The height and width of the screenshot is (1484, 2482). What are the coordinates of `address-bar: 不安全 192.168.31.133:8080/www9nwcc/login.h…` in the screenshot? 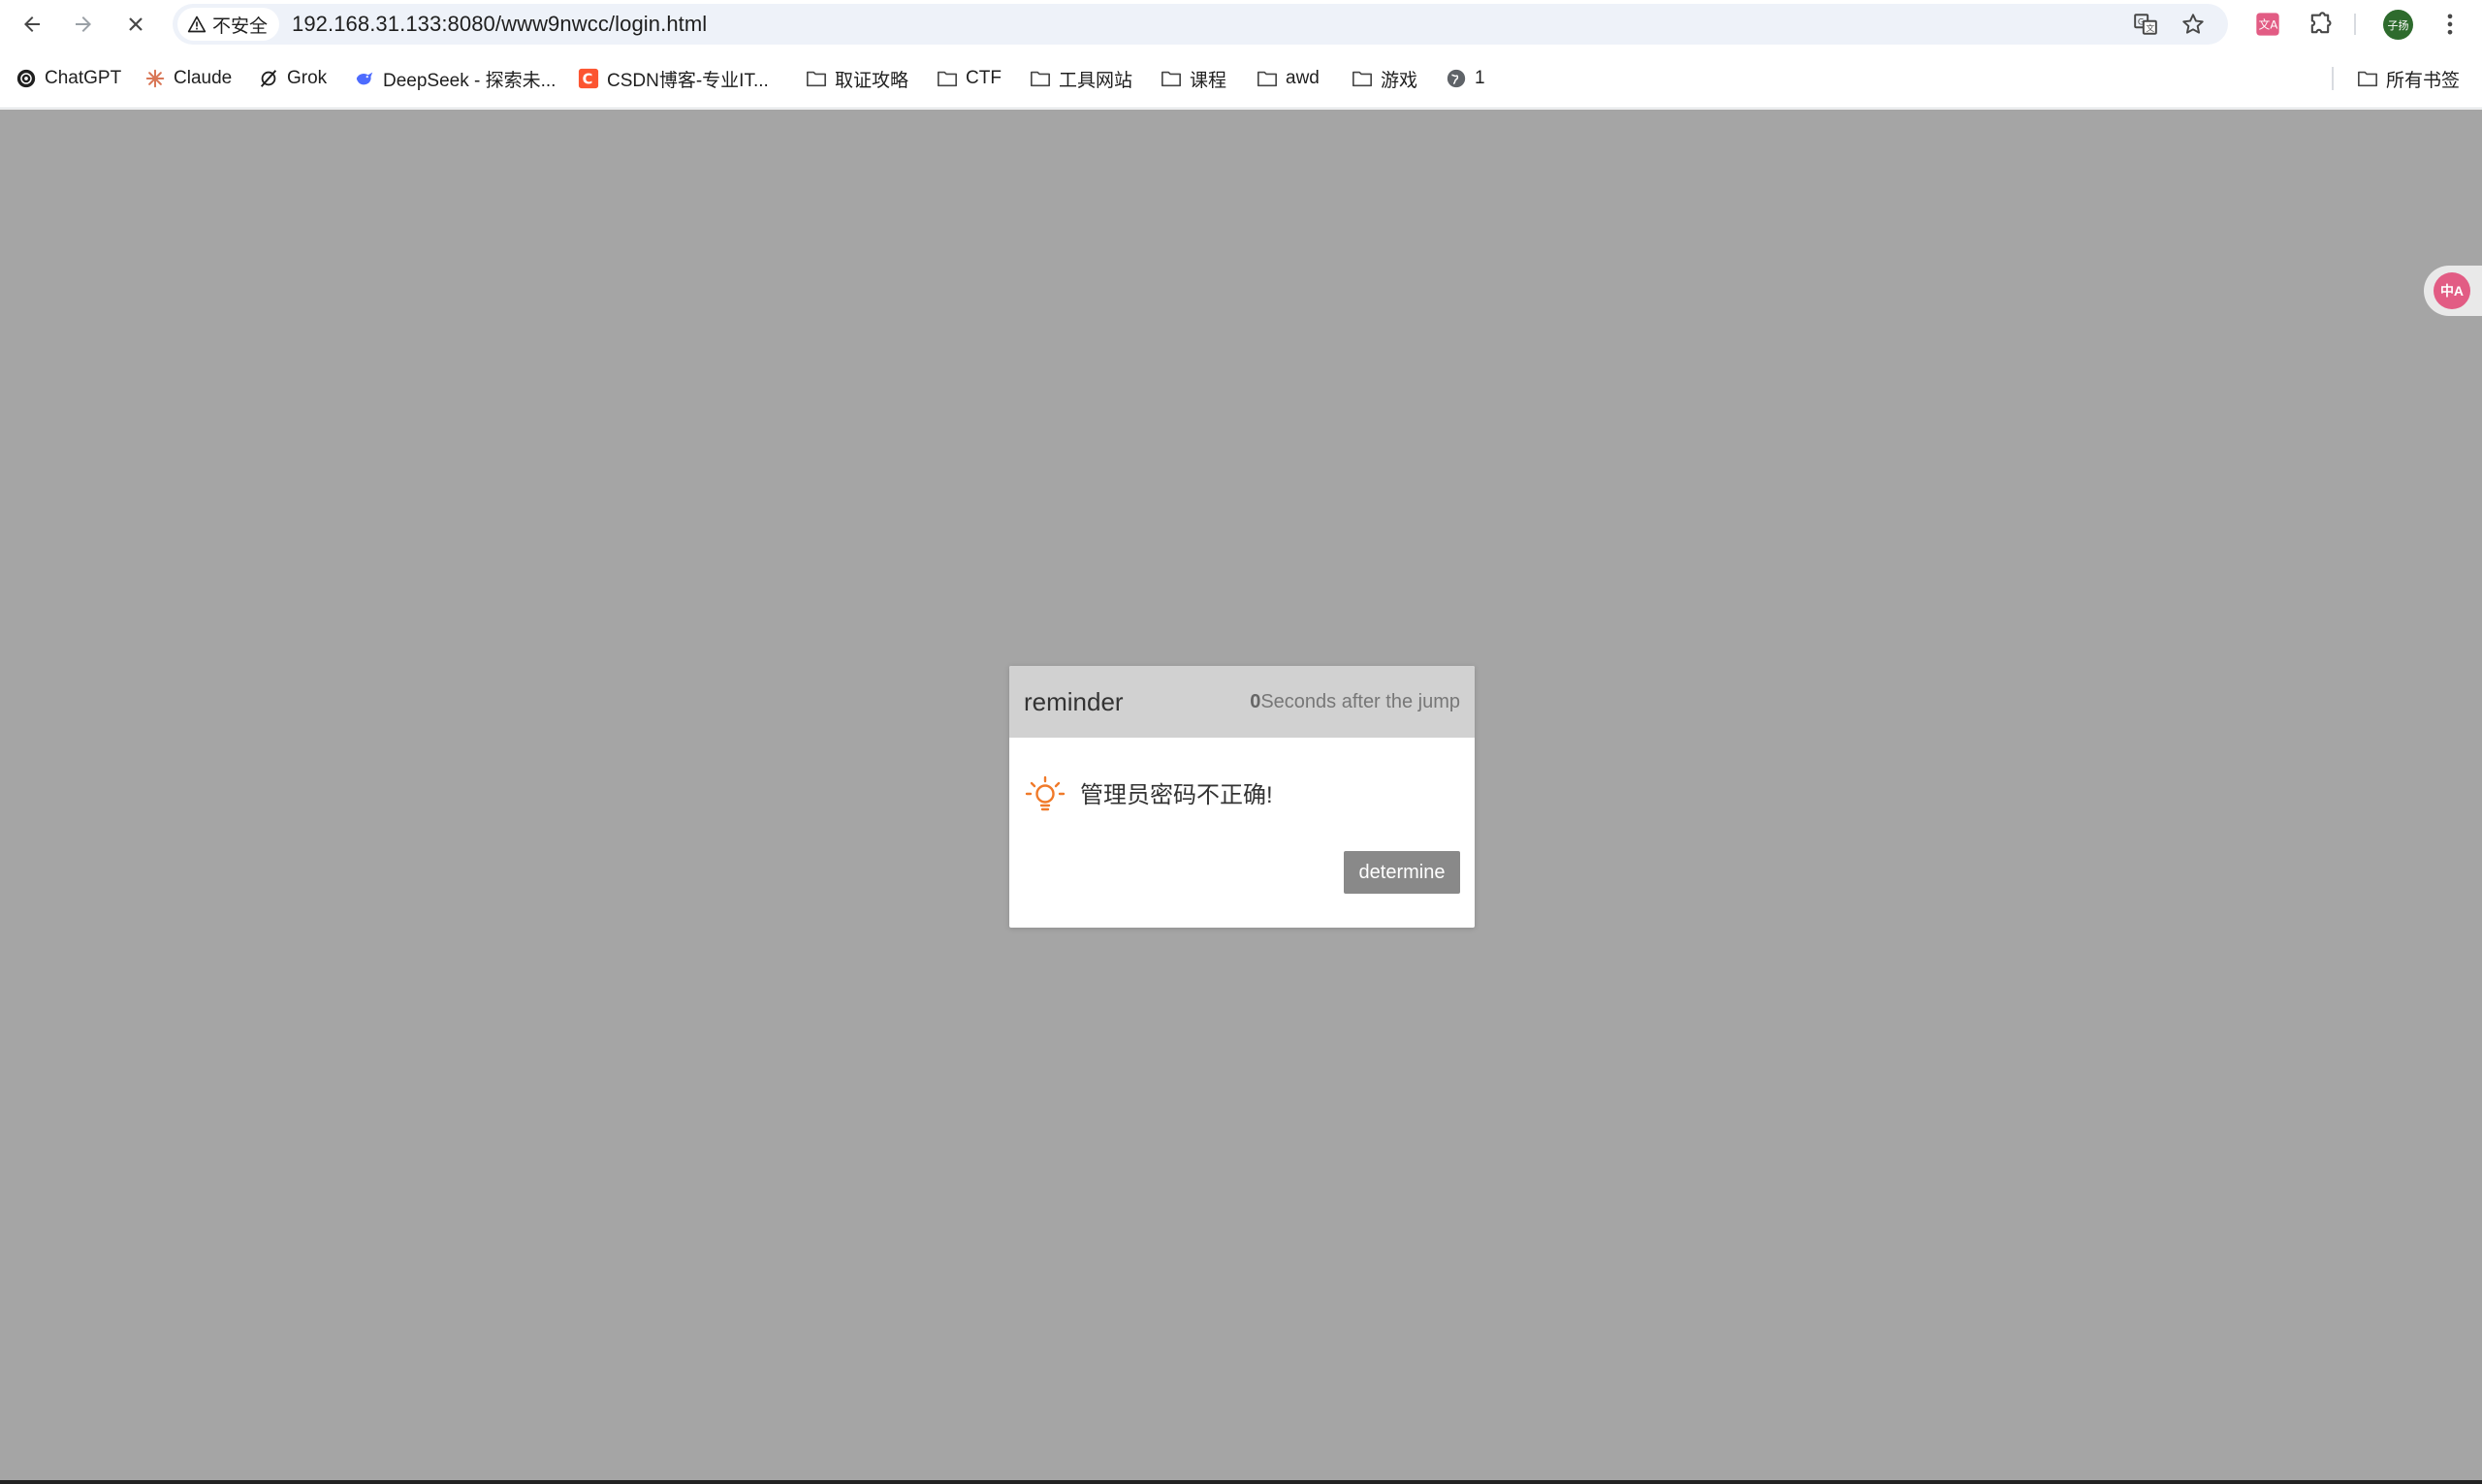 It's located at (1200, 24).